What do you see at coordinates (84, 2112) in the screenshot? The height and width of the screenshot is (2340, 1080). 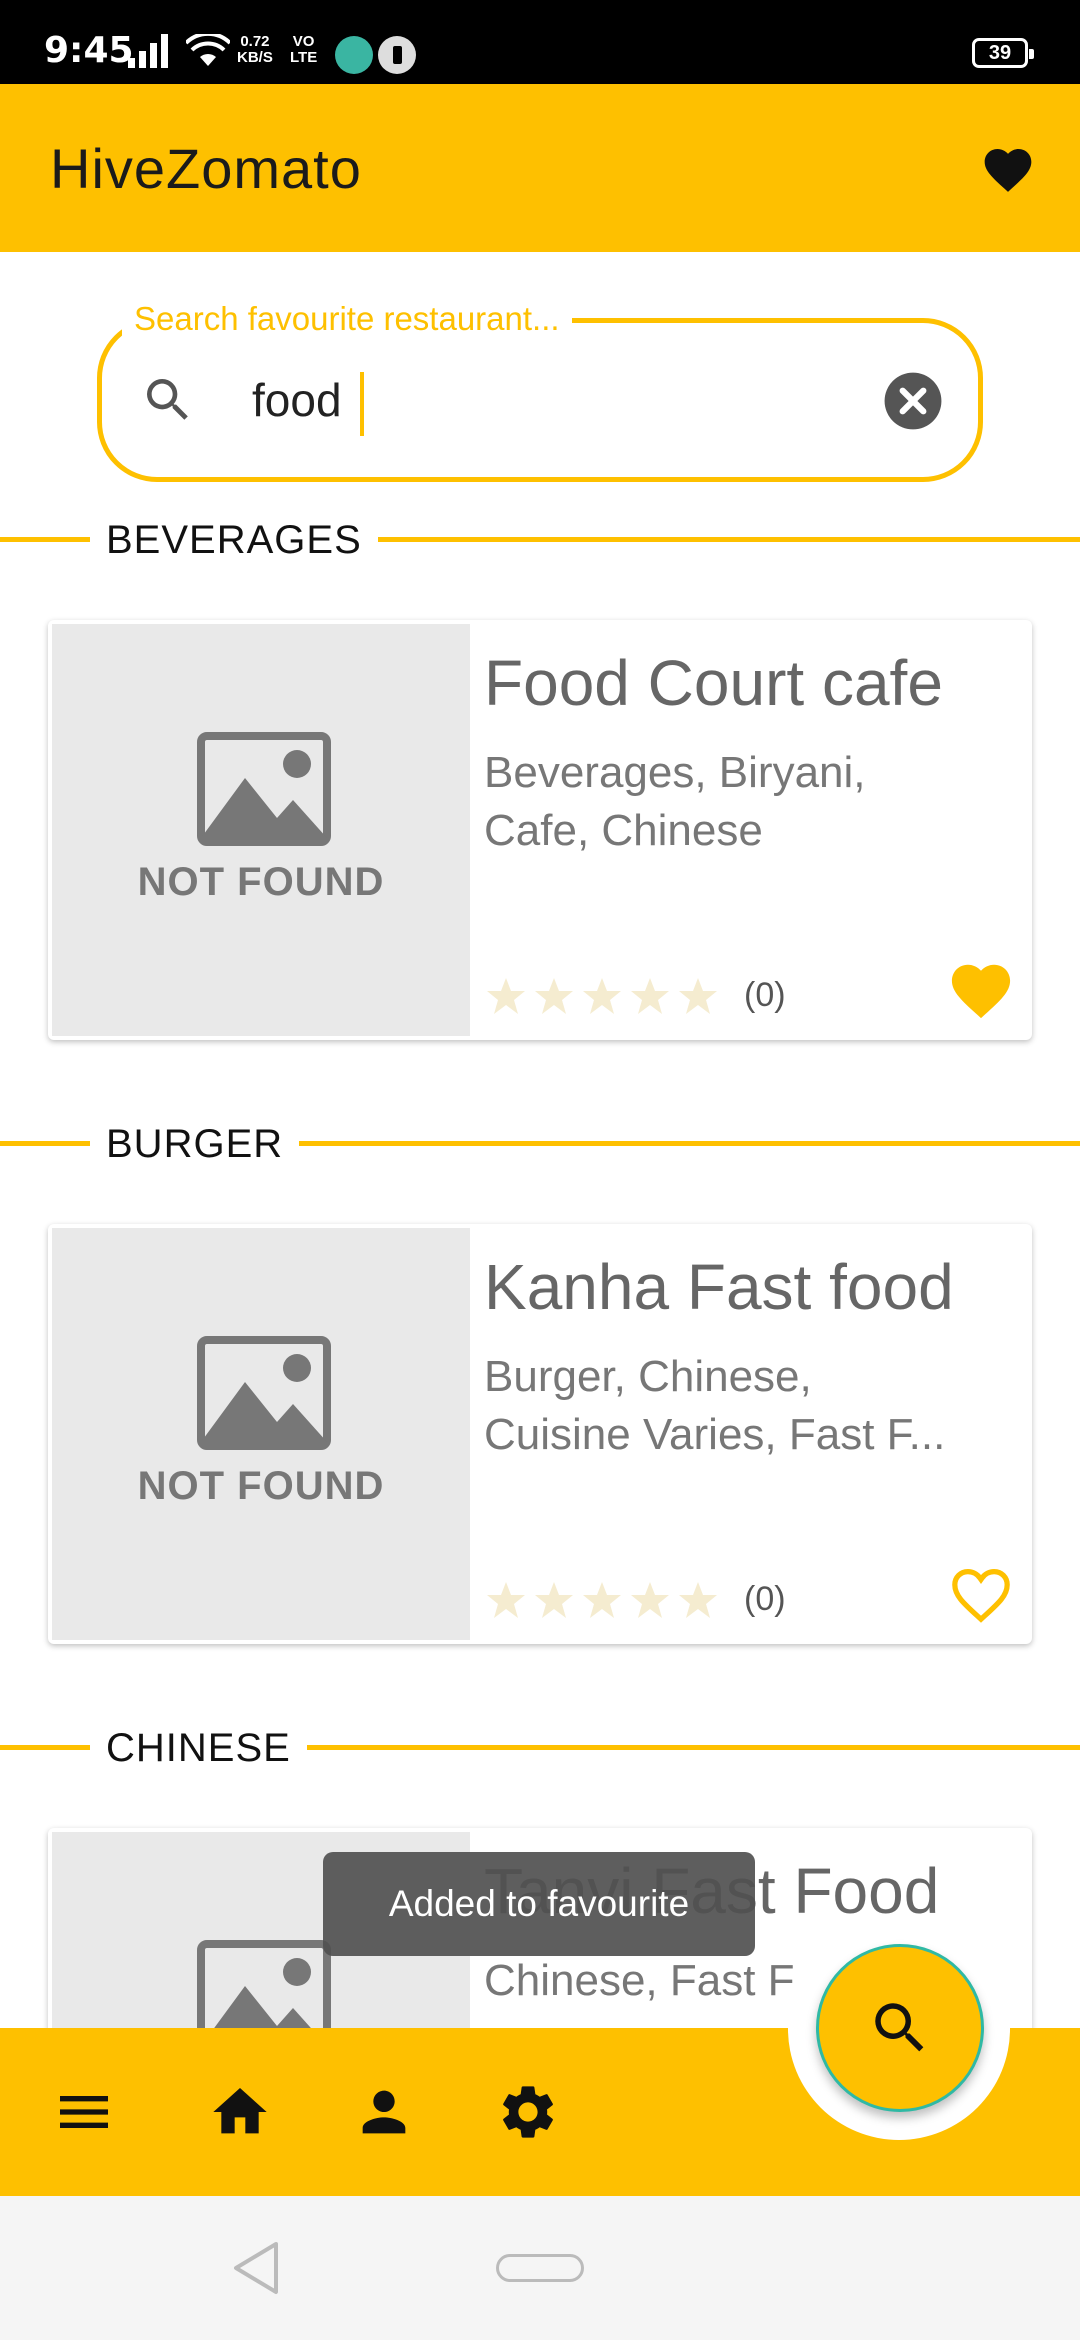 I see `menu-icon` at bounding box center [84, 2112].